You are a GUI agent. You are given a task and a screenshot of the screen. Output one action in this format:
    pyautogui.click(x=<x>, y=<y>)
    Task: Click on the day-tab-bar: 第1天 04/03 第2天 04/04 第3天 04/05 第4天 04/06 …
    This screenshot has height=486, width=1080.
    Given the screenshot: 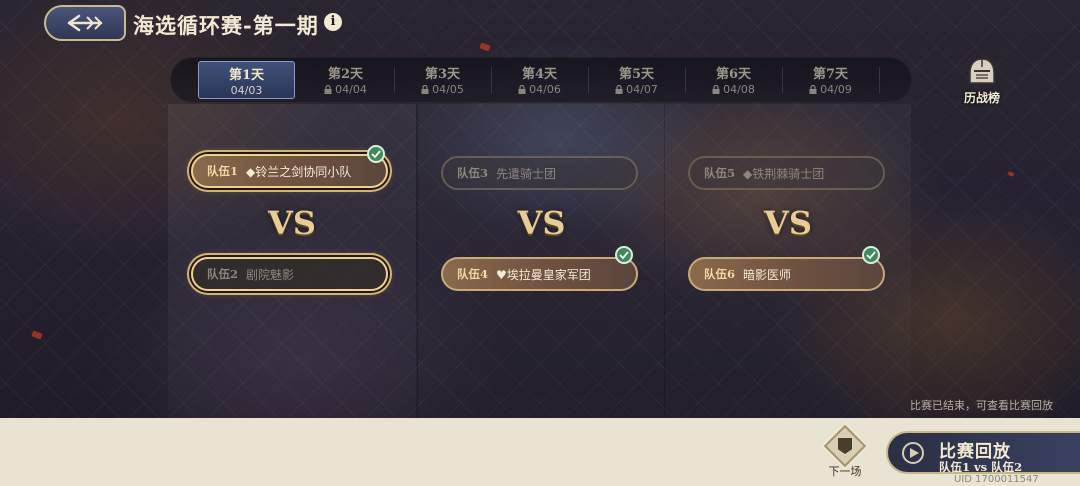 What is the action you would take?
    pyautogui.click(x=541, y=80)
    